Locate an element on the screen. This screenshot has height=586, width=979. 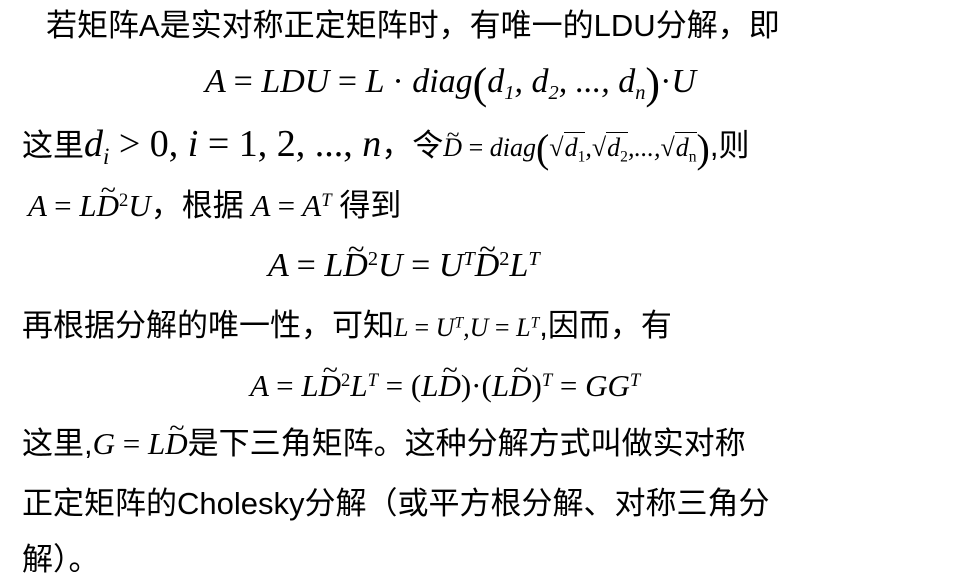
paragraph-intro: 若矩阵A是实对称正定矩阵时，有唯一的LDU分解，即 is located at coordinates (413, 25).